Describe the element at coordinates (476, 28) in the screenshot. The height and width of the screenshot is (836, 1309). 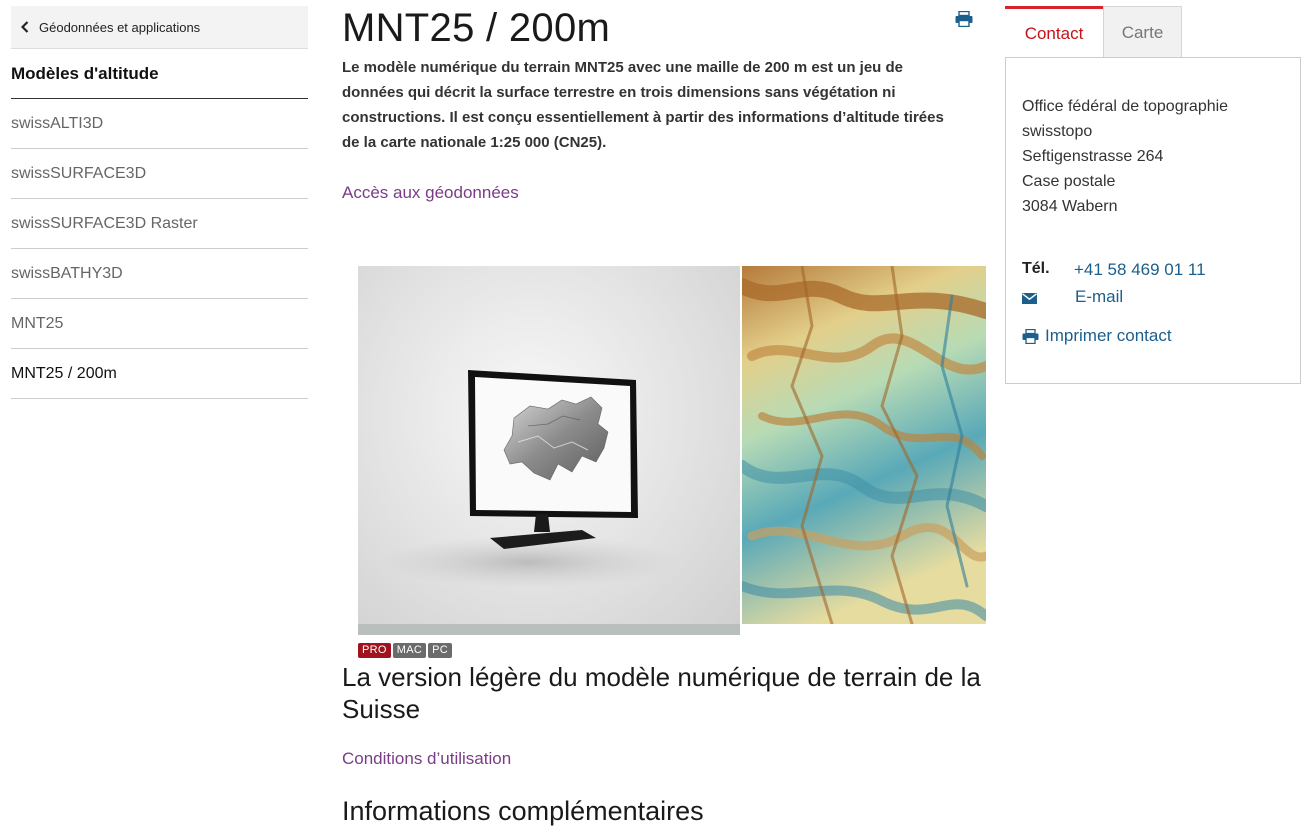
I see `page-title: MNT25 / 200m` at that location.